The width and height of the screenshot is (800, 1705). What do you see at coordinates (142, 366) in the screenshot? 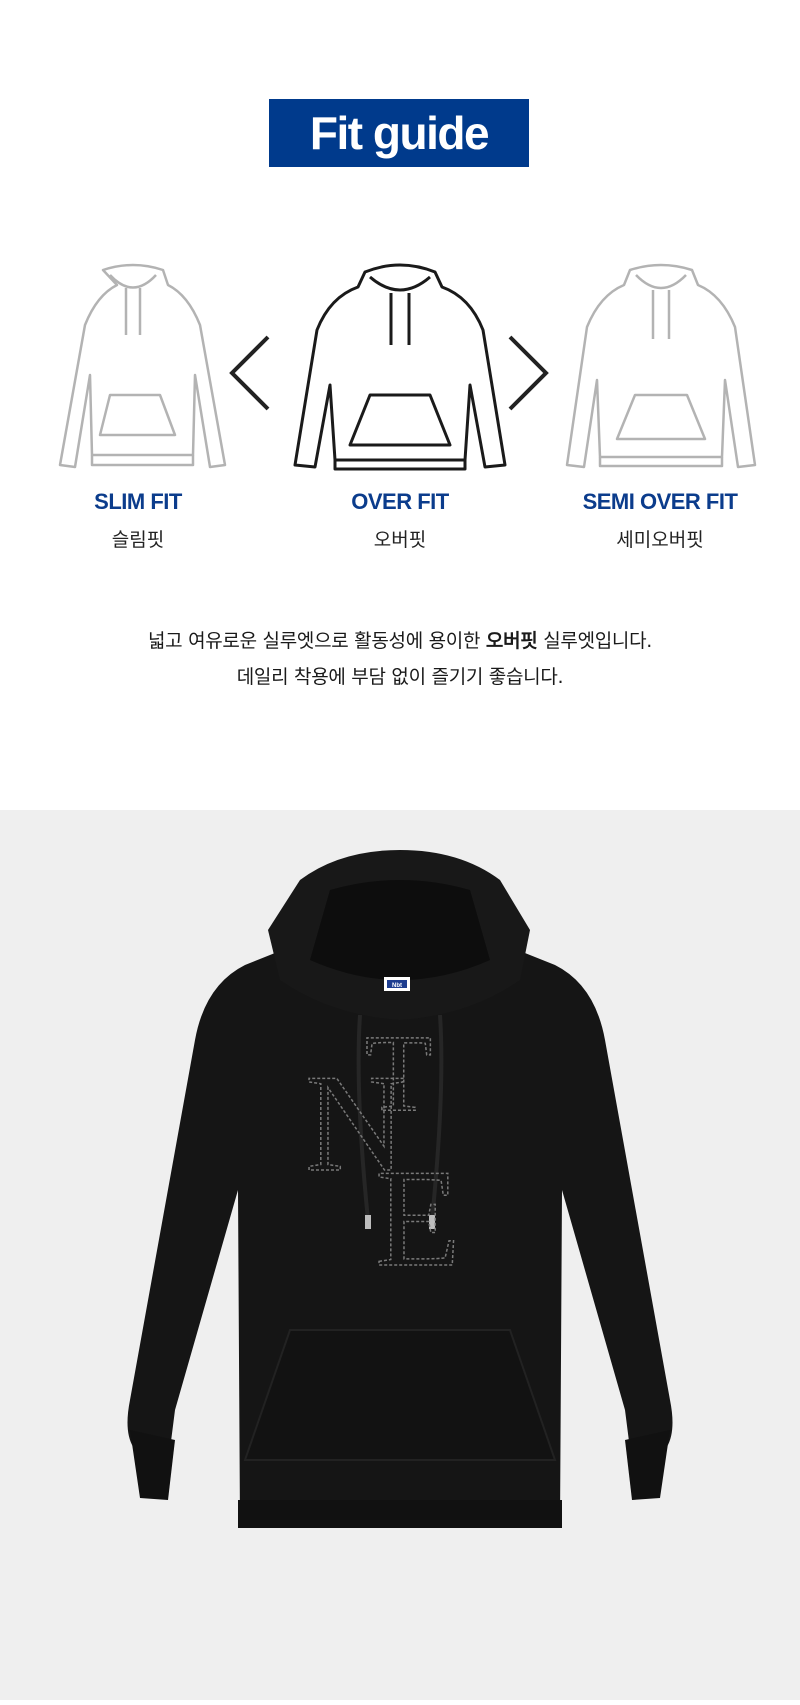
I see `slim-fit-hoodie-icon` at bounding box center [142, 366].